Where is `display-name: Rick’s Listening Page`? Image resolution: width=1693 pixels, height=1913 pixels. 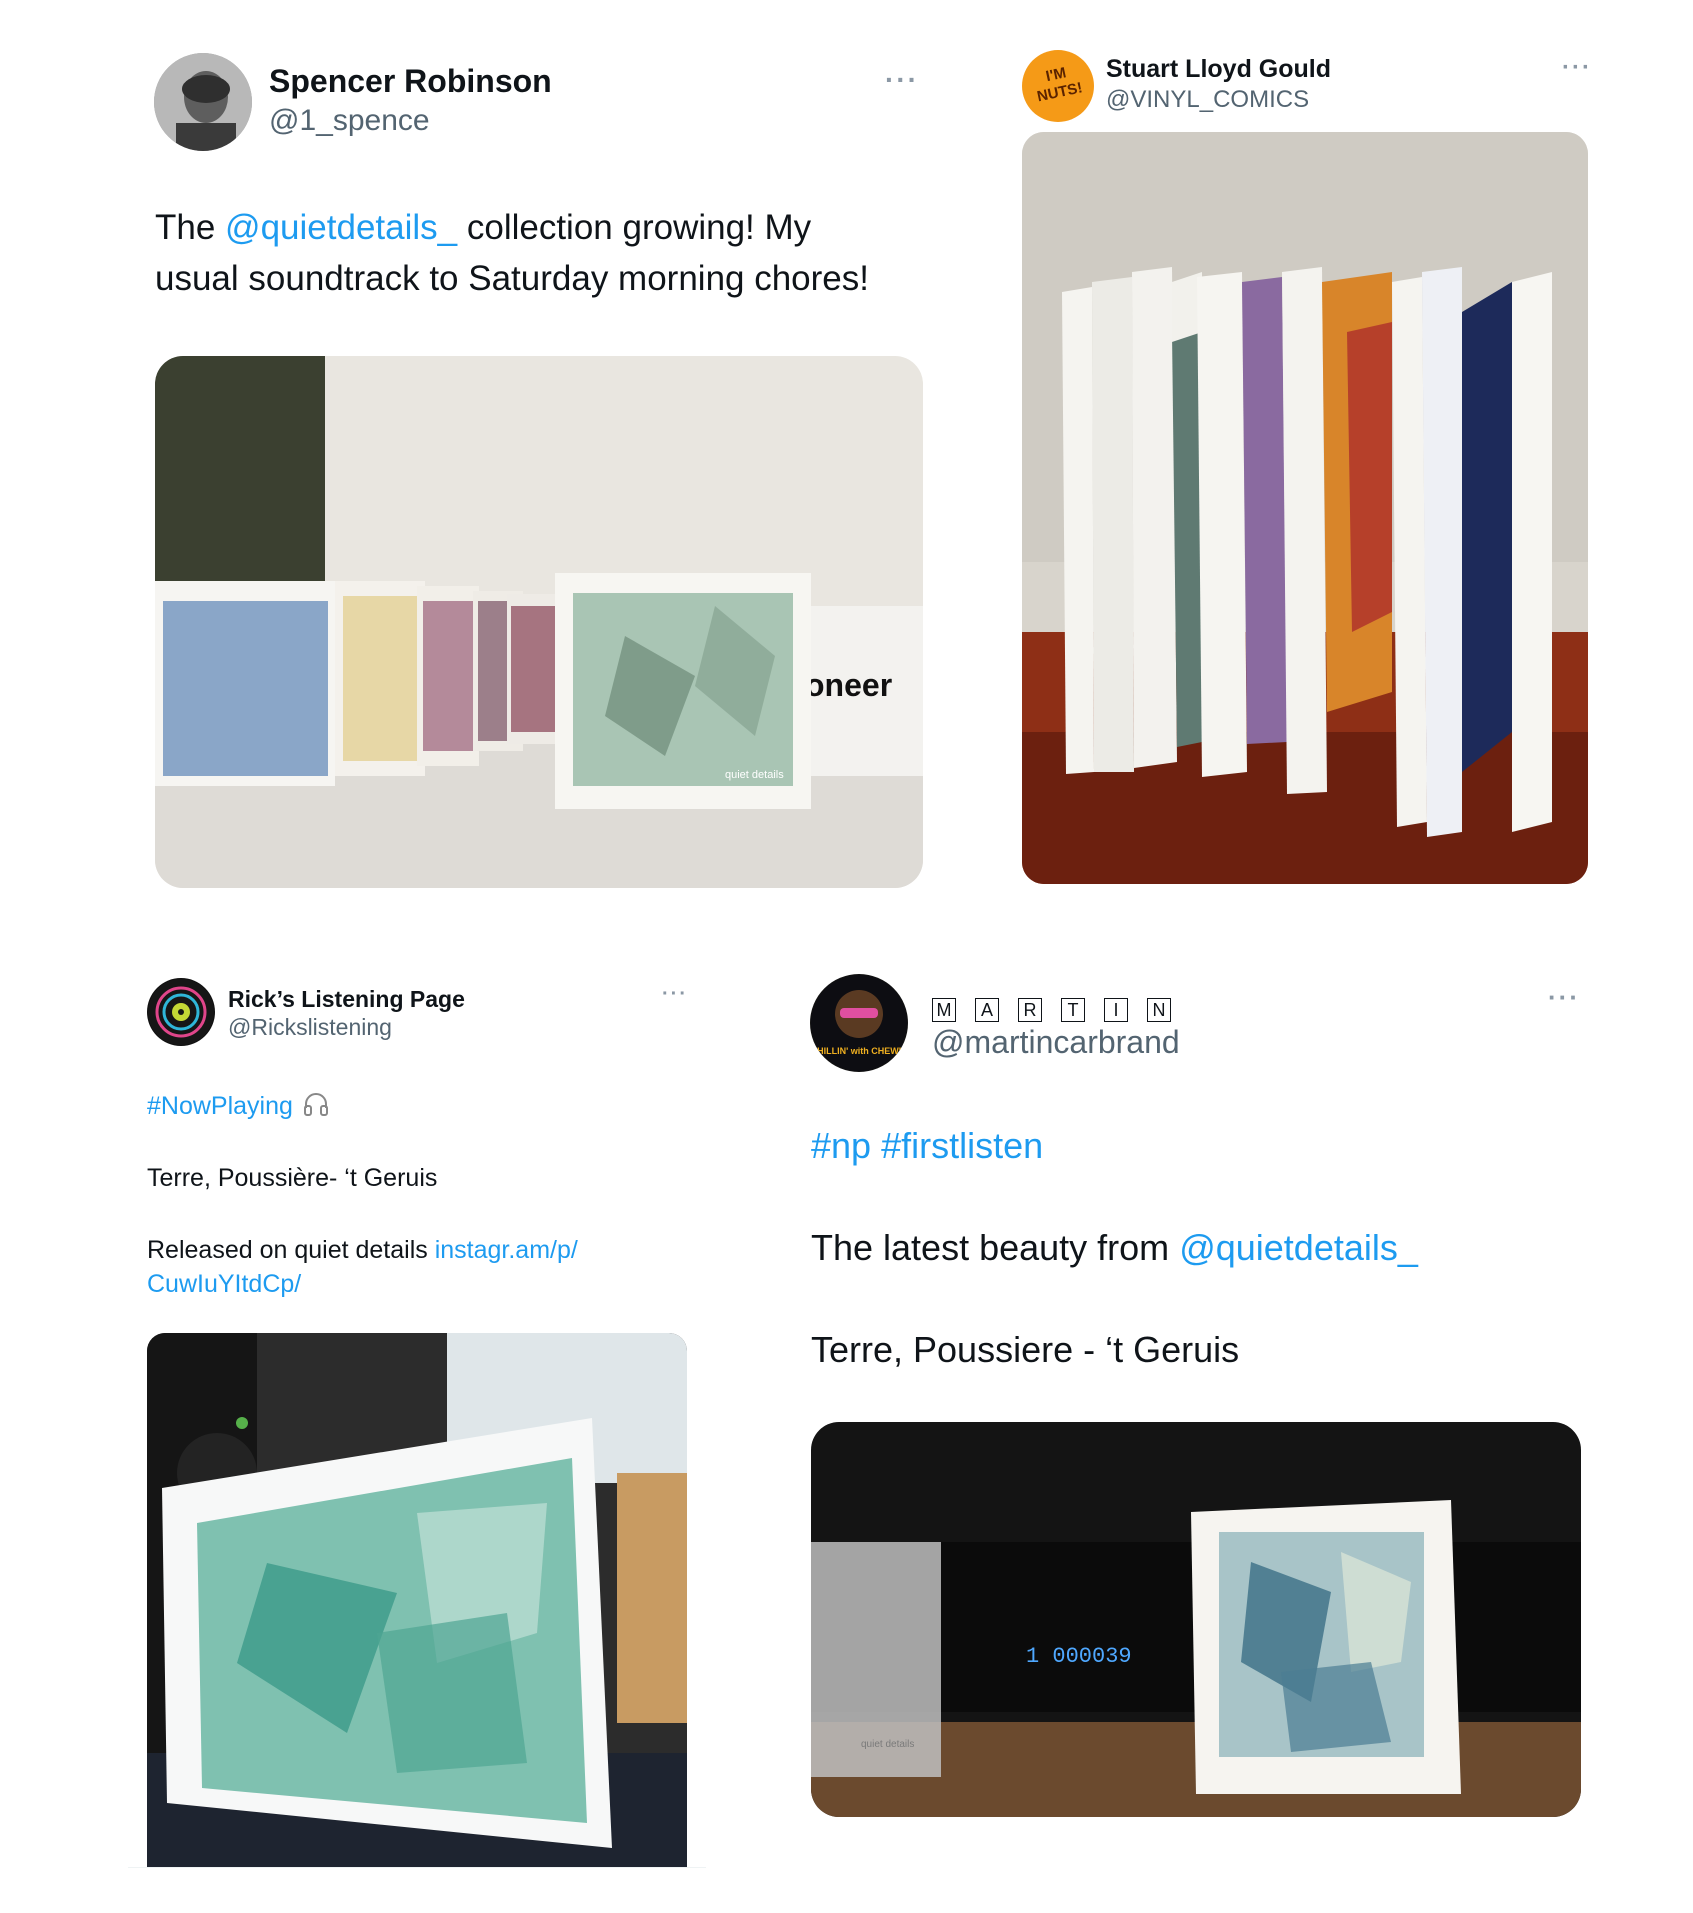
display-name: Rick’s Listening Page is located at coordinates (346, 999).